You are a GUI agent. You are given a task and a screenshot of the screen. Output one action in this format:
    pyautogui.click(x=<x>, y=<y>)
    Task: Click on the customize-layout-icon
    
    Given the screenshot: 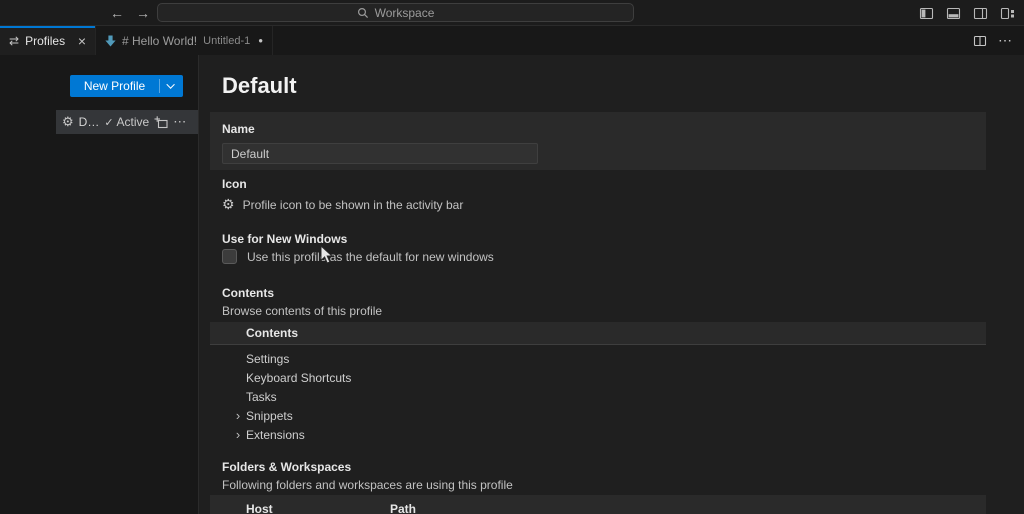 What is the action you would take?
    pyautogui.click(x=1007, y=13)
    